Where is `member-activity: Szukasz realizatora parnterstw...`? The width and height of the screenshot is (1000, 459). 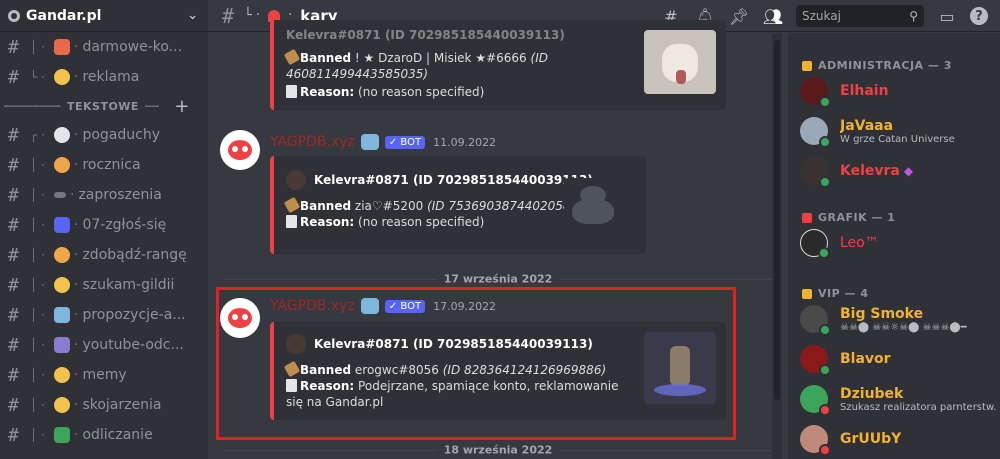 member-activity: Szukasz realizatora parnterstw... is located at coordinates (918, 407).